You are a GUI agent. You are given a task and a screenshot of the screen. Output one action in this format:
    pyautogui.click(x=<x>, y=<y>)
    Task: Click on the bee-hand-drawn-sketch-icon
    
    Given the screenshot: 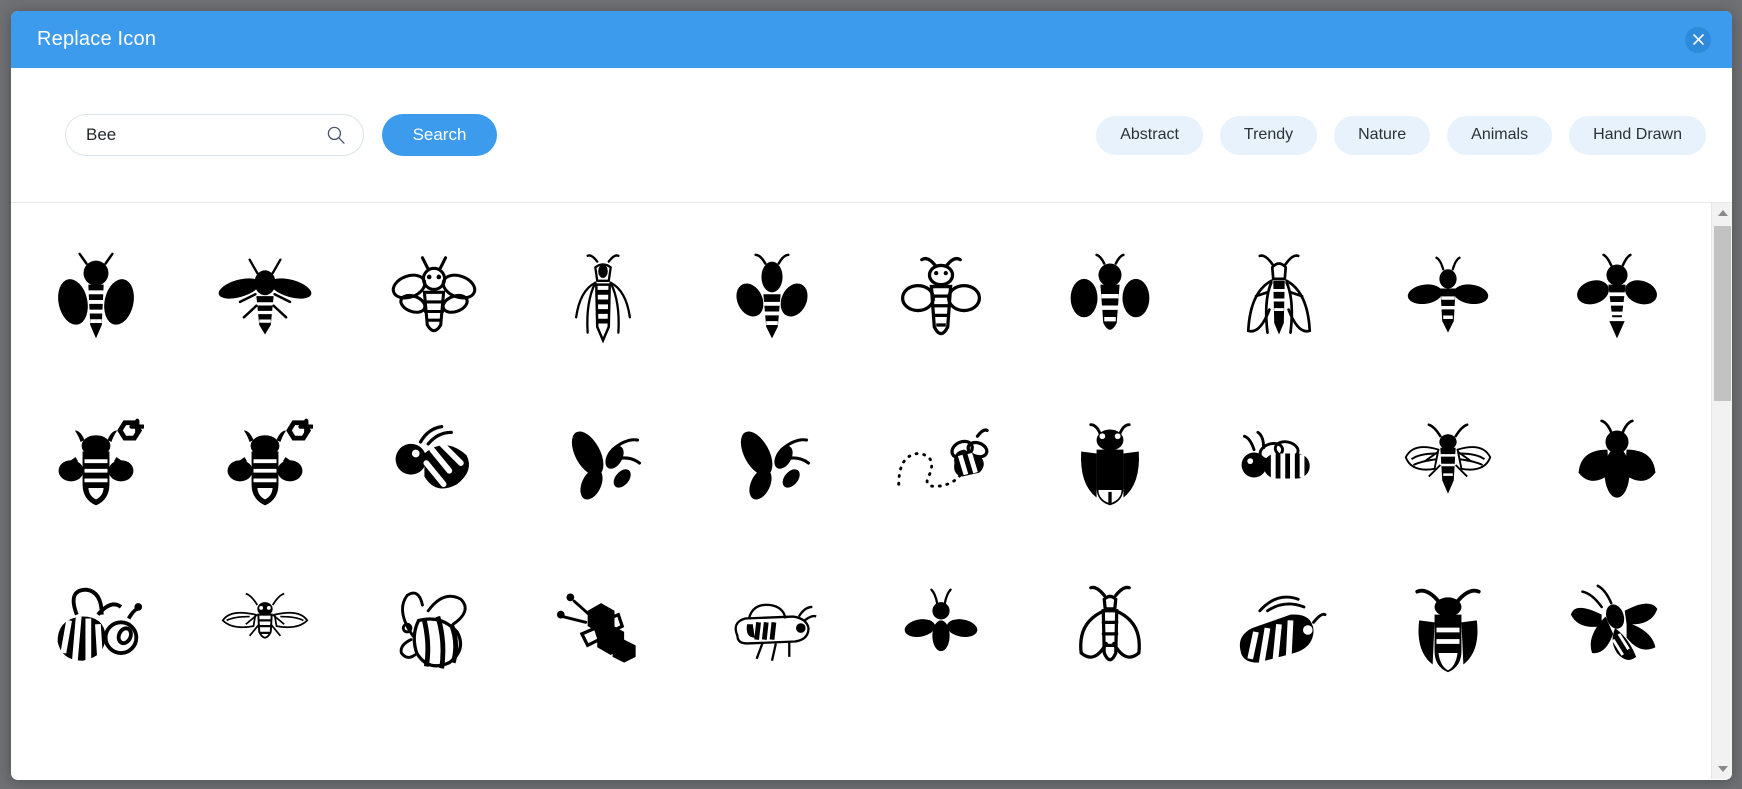 What is the action you would take?
    pyautogui.click(x=434, y=630)
    